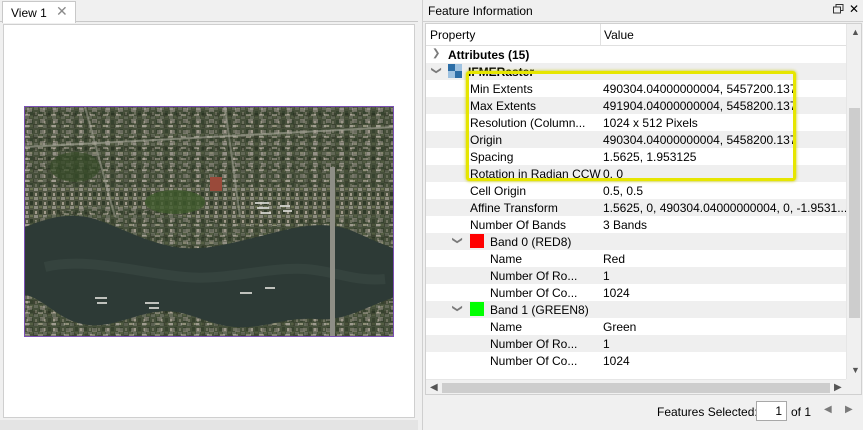  Describe the element at coordinates (619, 35) in the screenshot. I see `column-header-value: Value` at that location.